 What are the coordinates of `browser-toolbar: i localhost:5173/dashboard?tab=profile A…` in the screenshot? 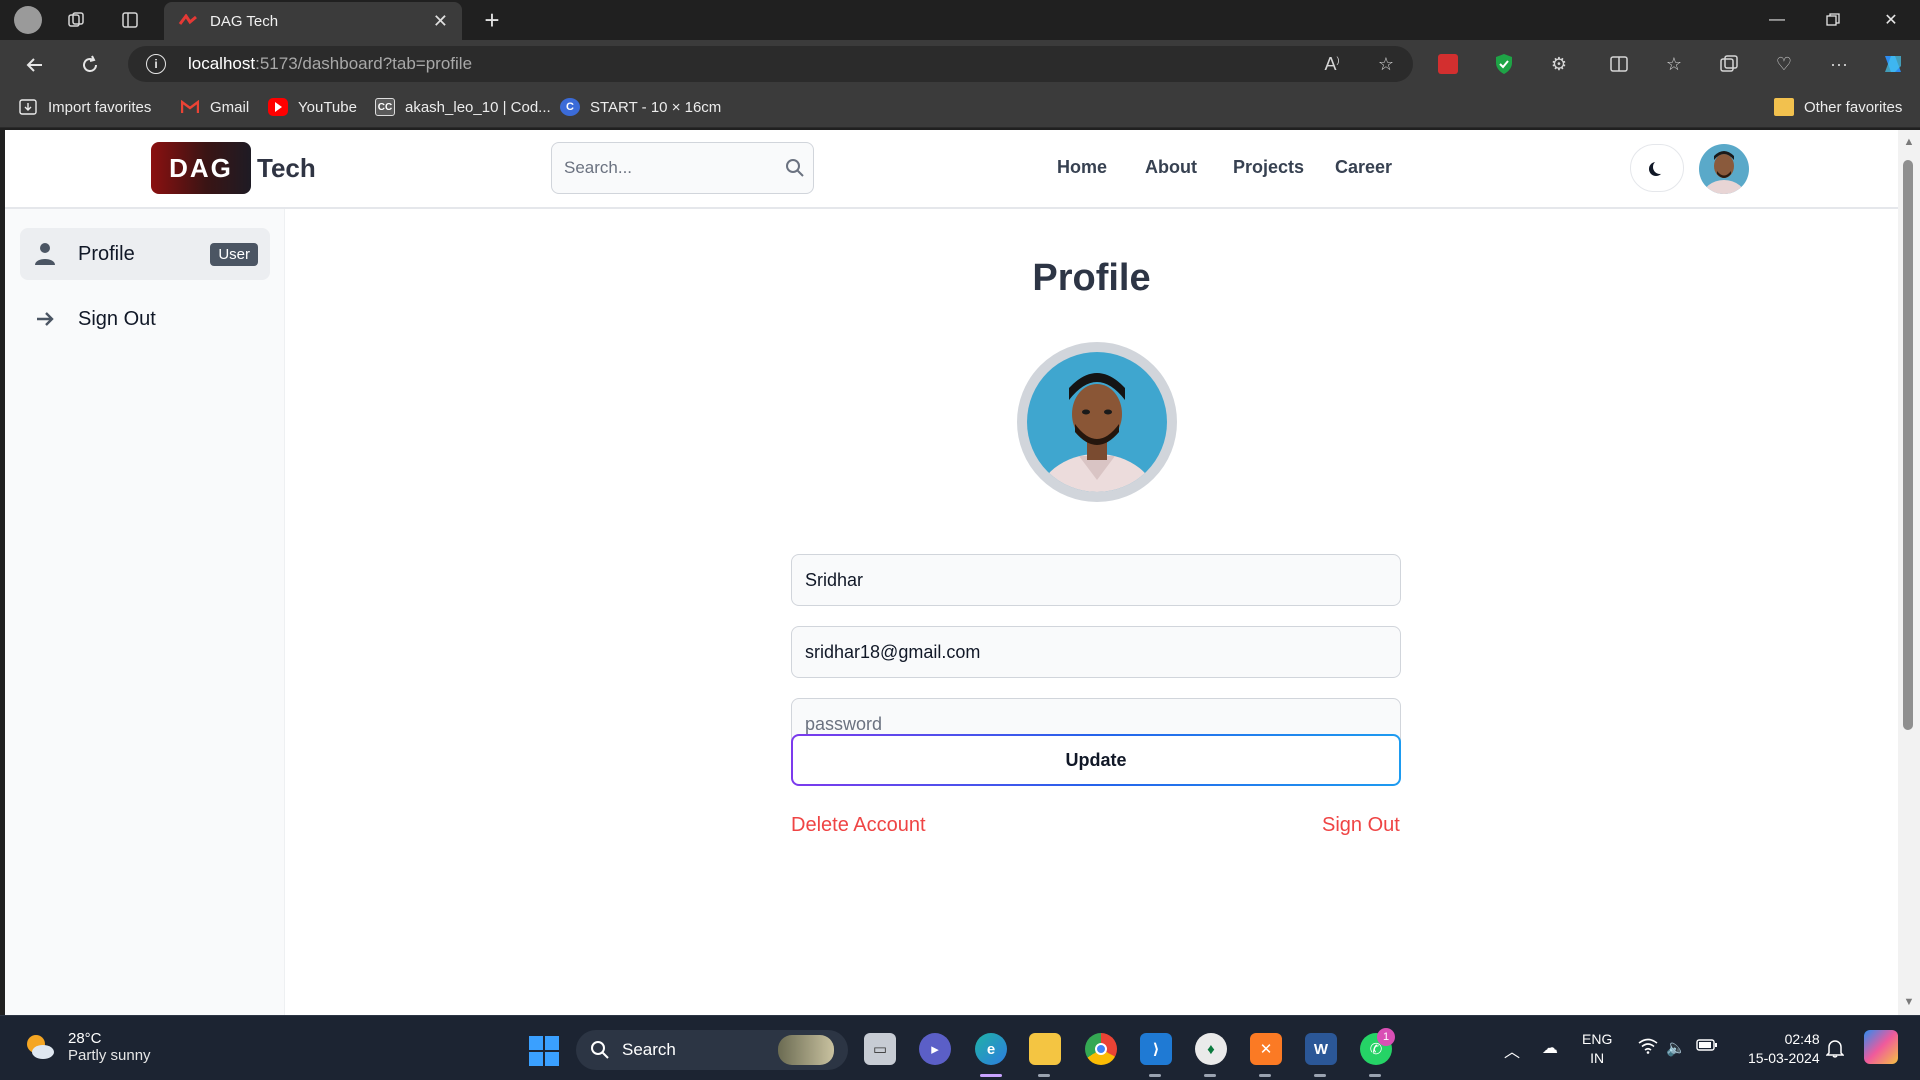 It's located at (960, 64).